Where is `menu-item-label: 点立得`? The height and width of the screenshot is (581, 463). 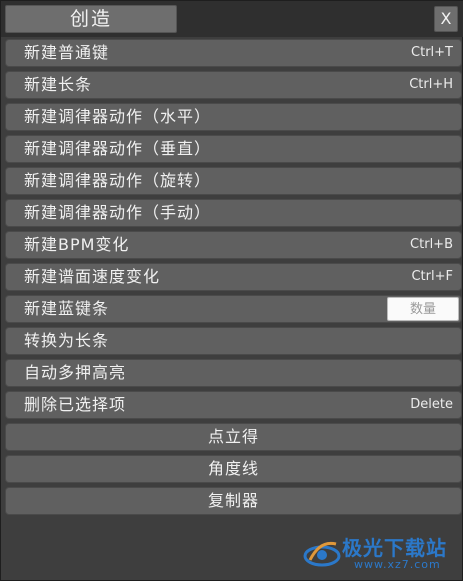 menu-item-label: 点立得 is located at coordinates (233, 436).